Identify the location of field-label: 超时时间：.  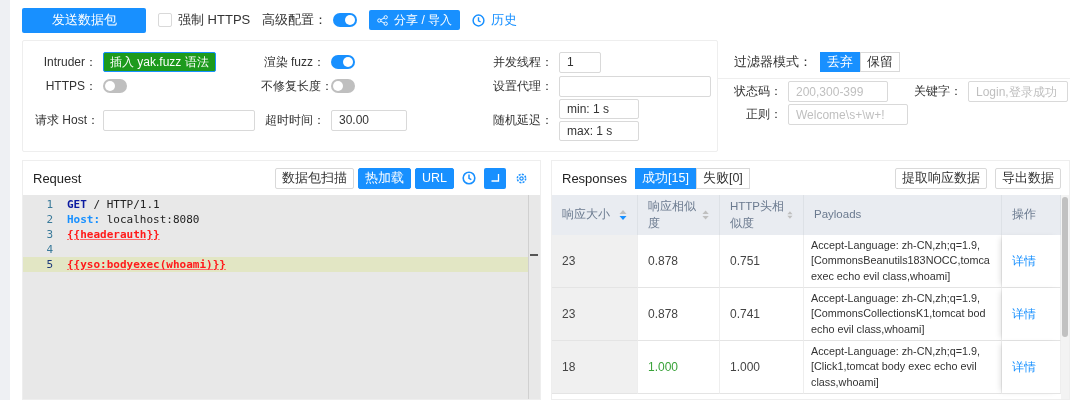
(294, 120).